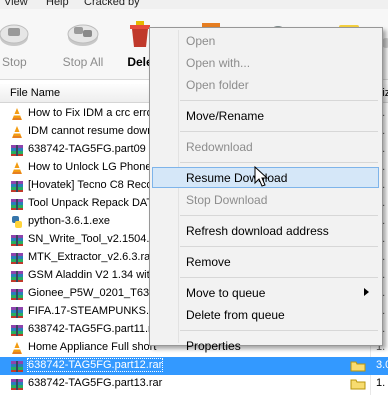  Describe the element at coordinates (227, 200) in the screenshot. I see `menu-item-label: Stop Download` at that location.